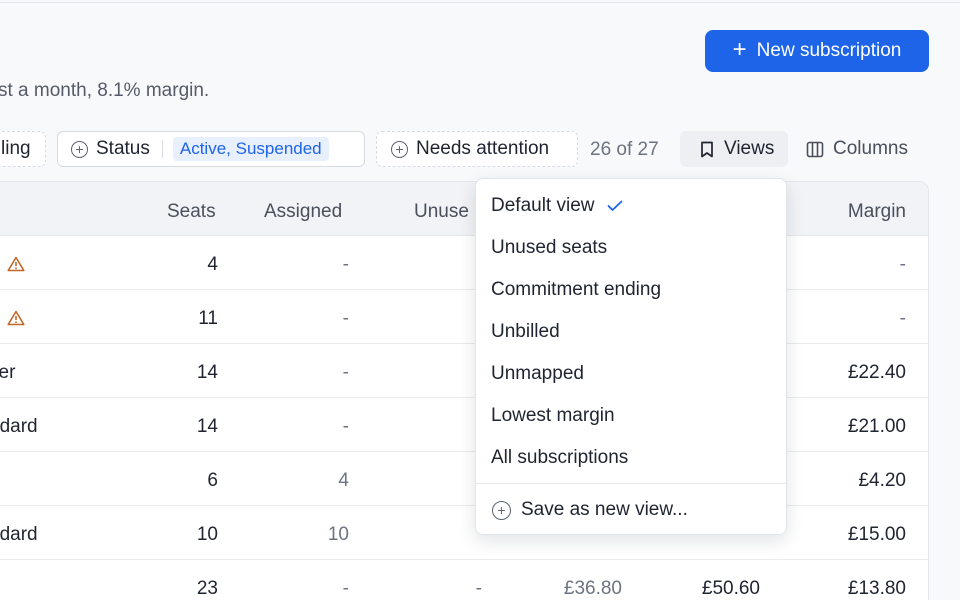 This screenshot has height=600, width=960. I want to click on product-name-cell: ser, so click(8, 372).